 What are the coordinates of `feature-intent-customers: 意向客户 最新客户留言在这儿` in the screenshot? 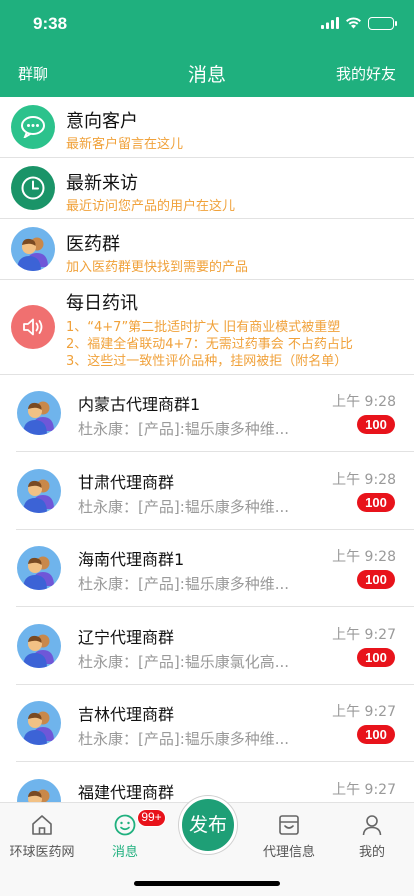 It's located at (207, 127).